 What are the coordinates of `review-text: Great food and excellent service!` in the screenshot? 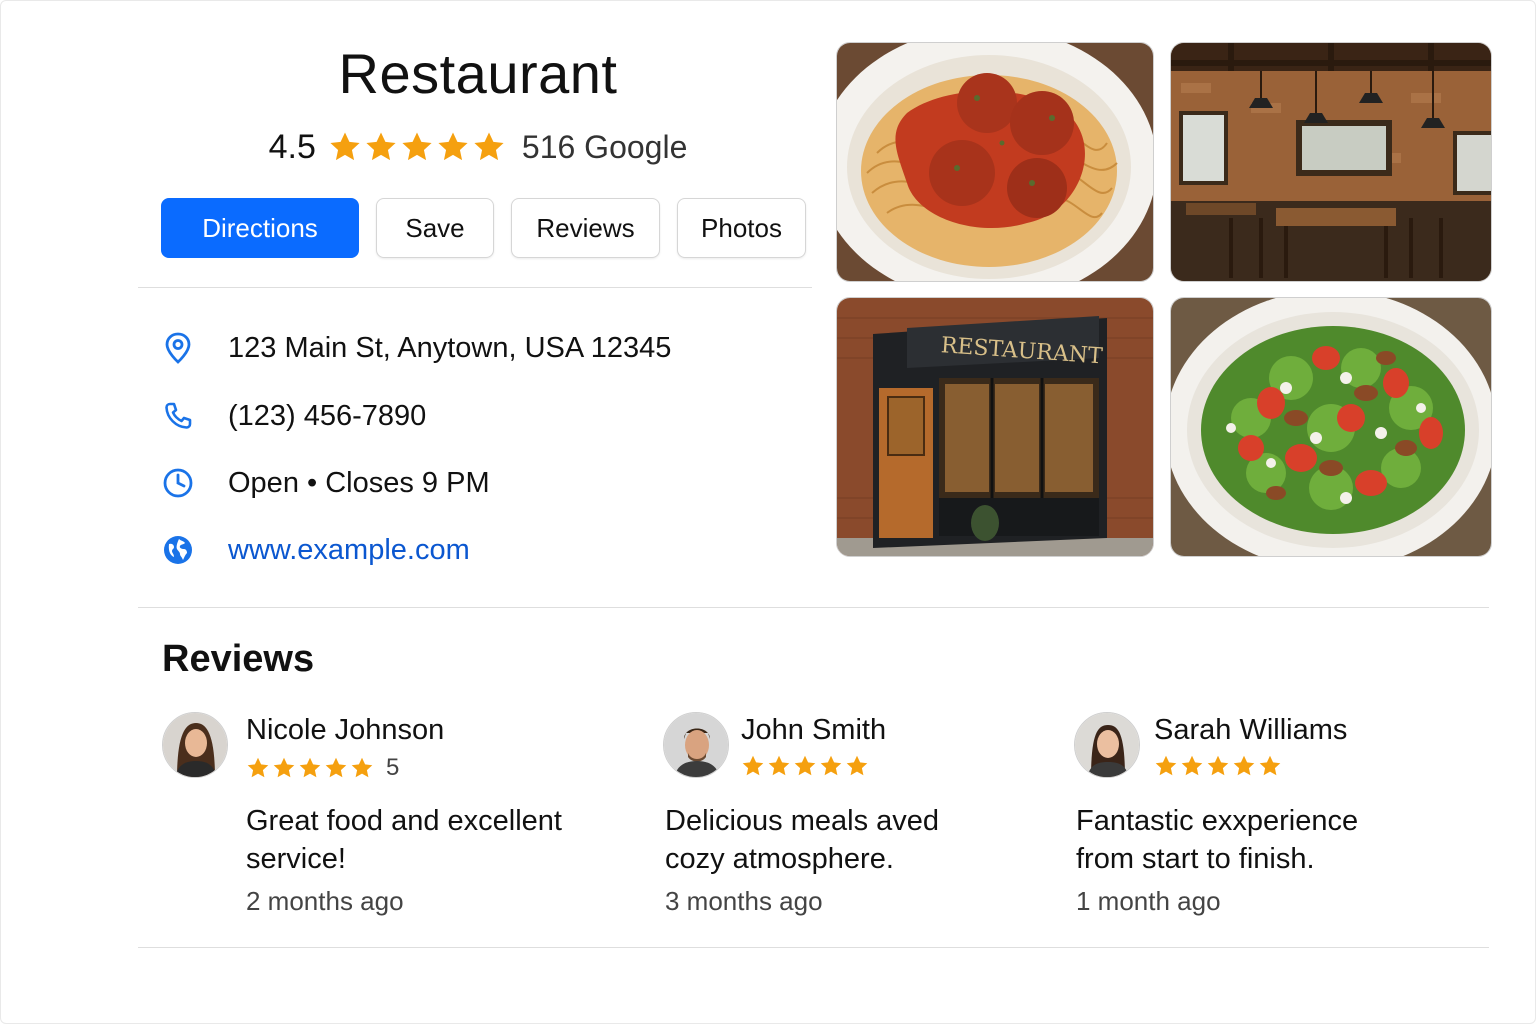 It's located at (404, 840).